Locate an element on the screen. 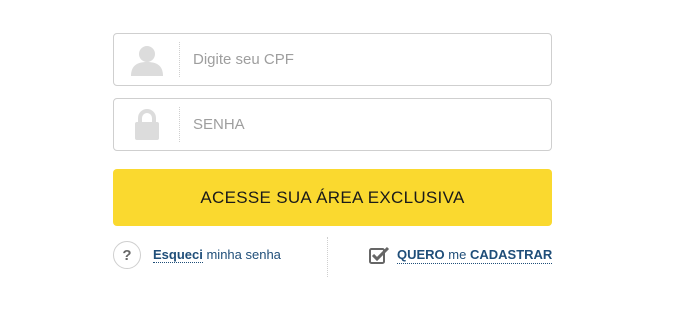 The width and height of the screenshot is (678, 313). question-glyph: ? is located at coordinates (127, 255).